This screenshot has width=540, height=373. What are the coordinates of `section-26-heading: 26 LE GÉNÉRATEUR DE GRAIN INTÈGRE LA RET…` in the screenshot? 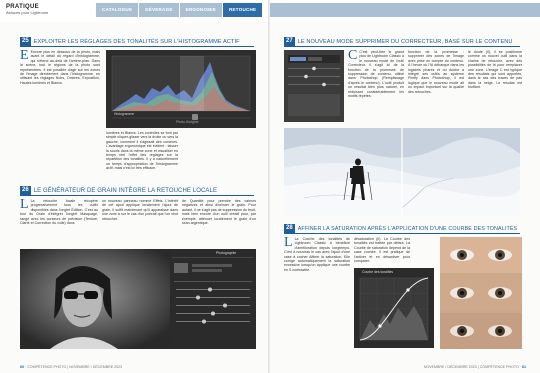 It's located at (118, 190).